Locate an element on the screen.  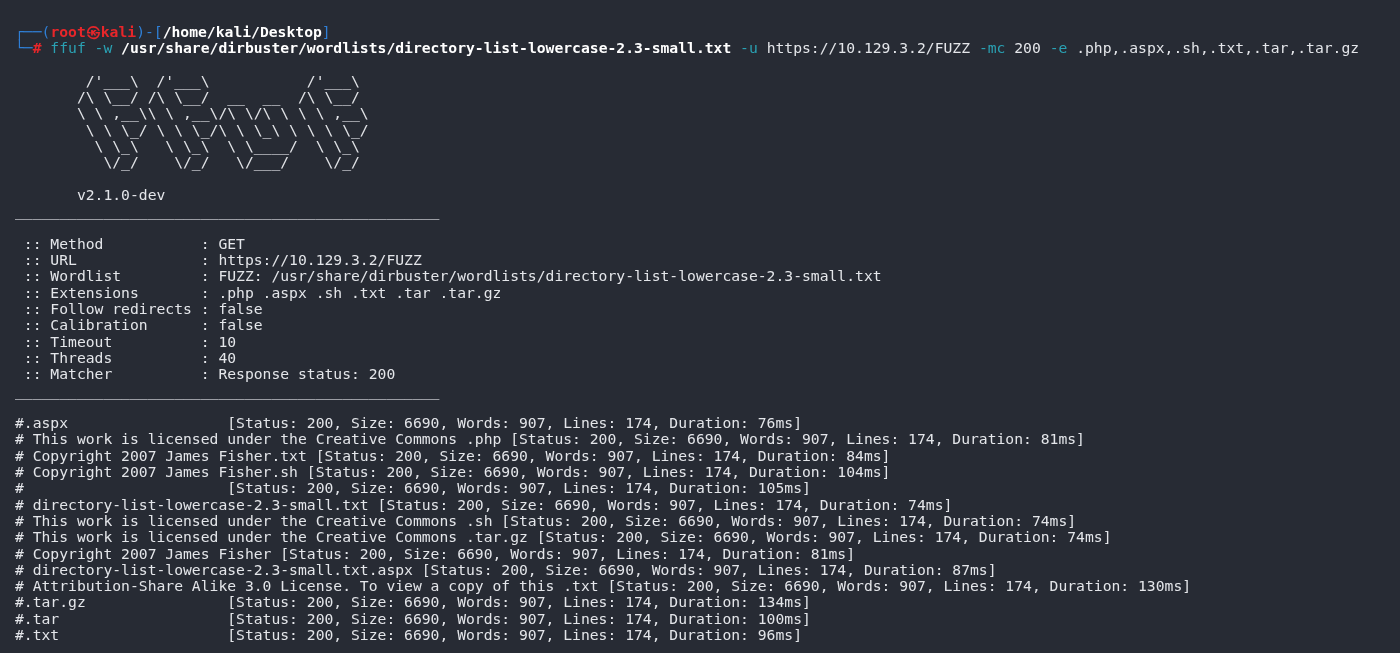
result-line: # Attribution-Share Alike 3.0 License. To view a copy of this .txt [Status: 200, Size: 6690, Words: 907, Lines: 174, Duration: 130ms] is located at coordinates (603, 586).